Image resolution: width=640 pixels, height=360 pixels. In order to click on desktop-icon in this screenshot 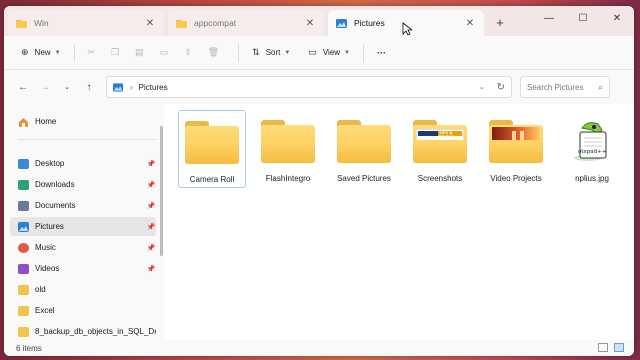, I will do `click(23, 163)`.